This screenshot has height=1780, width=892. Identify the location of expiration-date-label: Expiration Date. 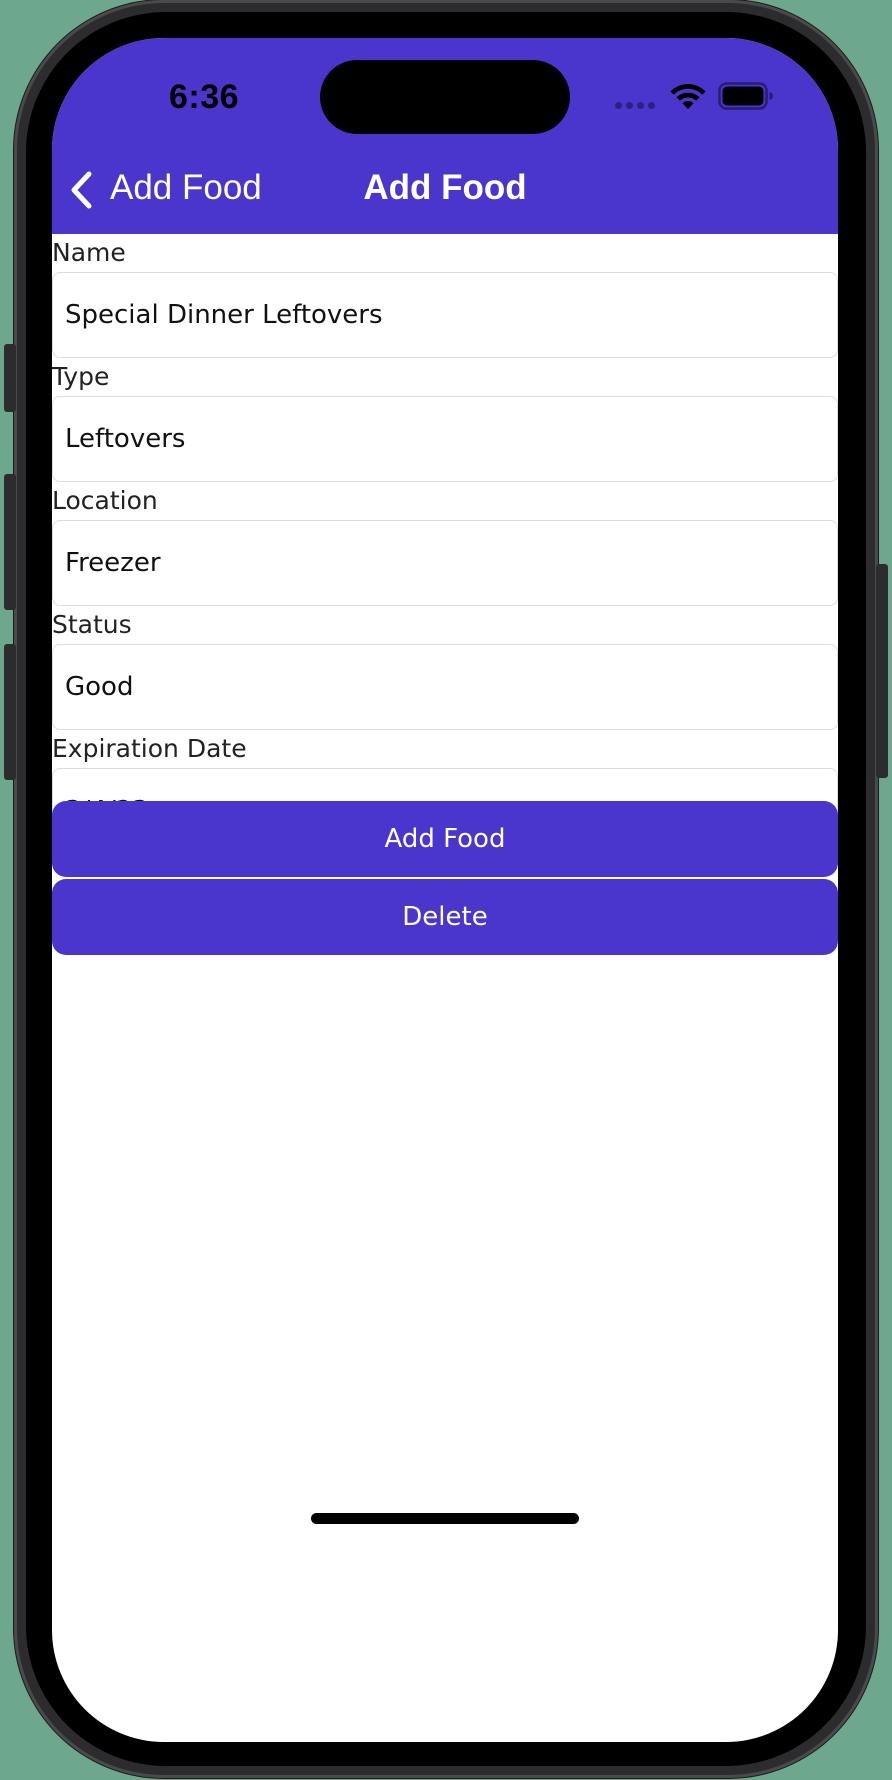
(149, 748).